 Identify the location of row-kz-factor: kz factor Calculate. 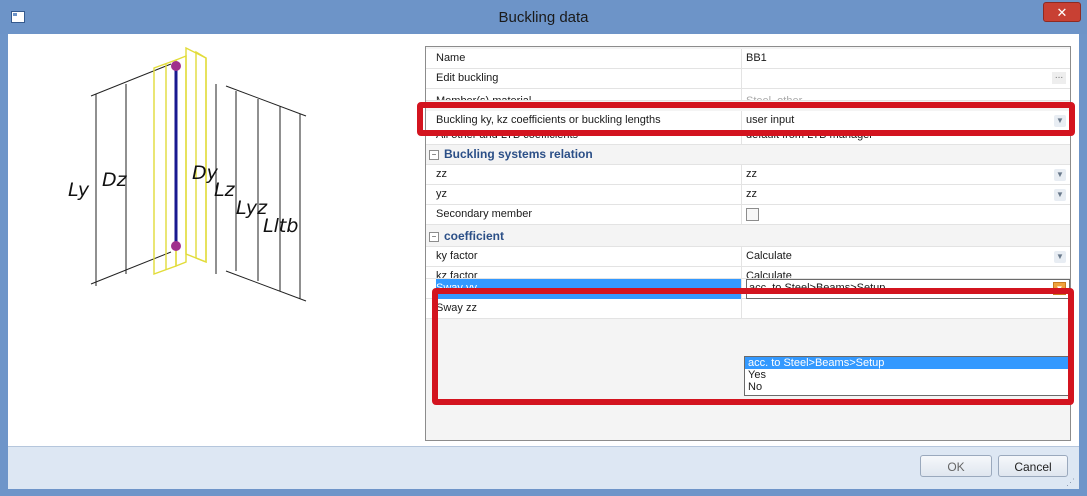
(748, 273).